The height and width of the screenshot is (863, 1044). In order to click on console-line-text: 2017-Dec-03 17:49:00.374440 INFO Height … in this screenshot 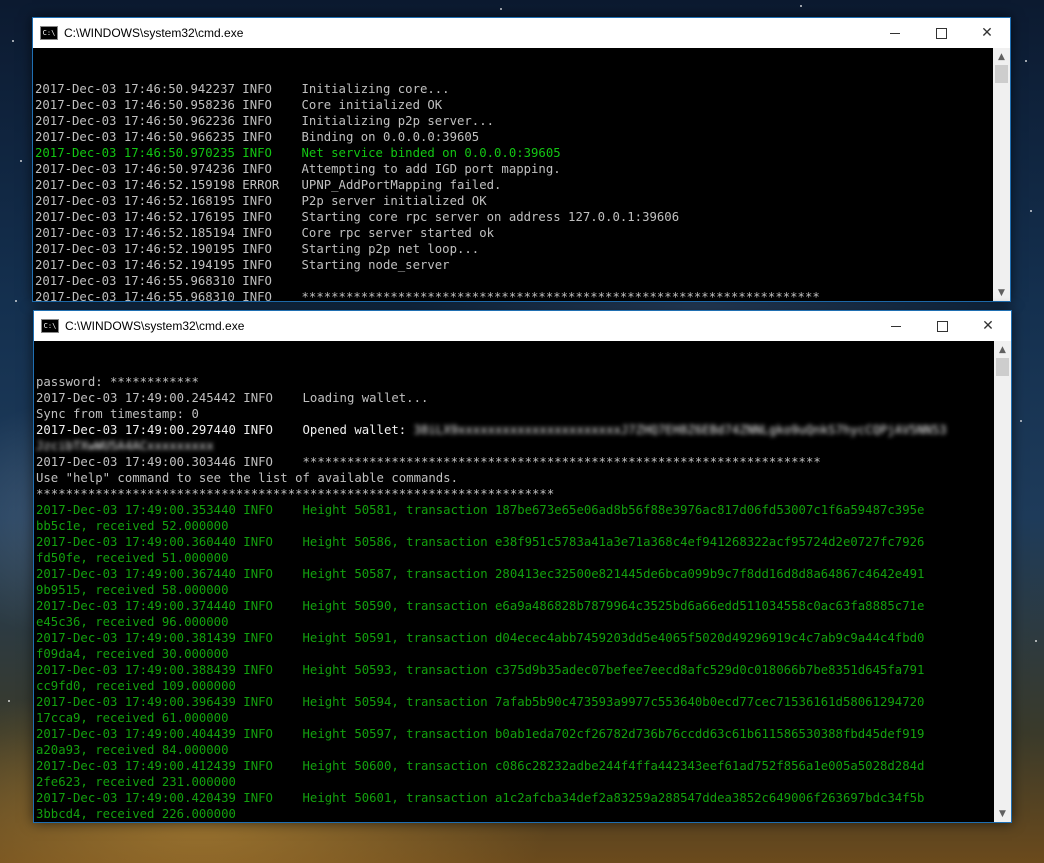, I will do `click(480, 606)`.